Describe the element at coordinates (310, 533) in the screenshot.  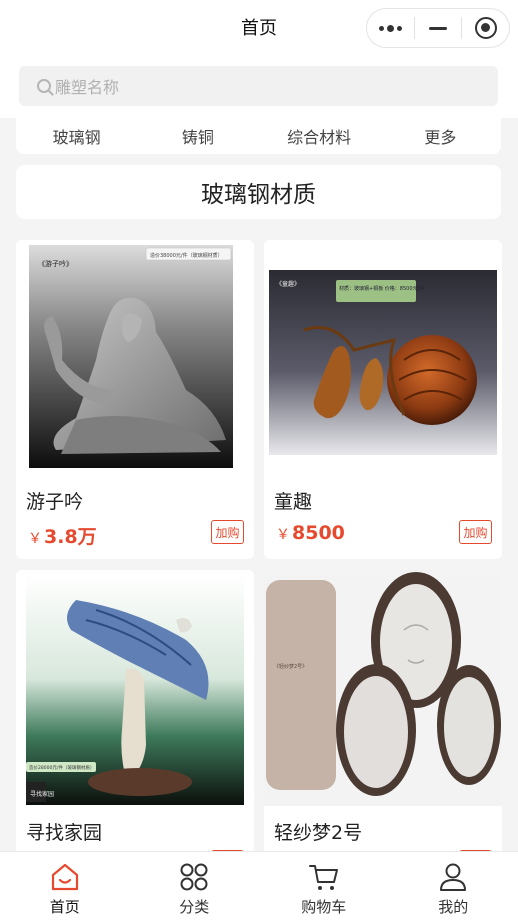
I see `product-price: ￥ 8500` at that location.